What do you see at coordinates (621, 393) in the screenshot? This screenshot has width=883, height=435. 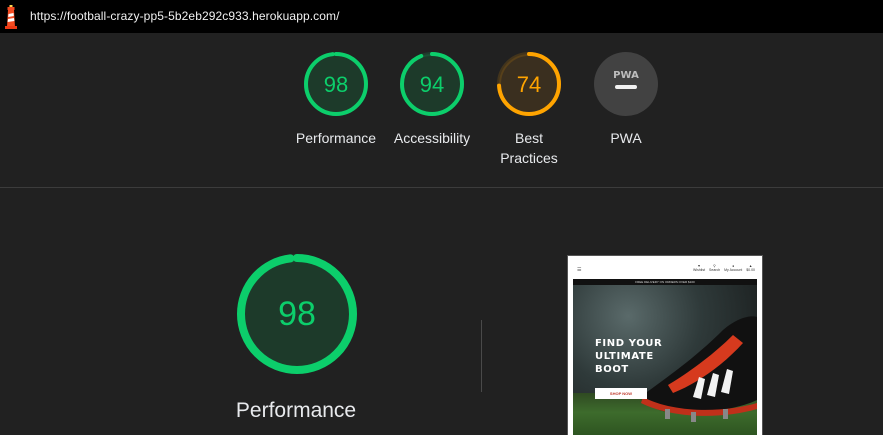 I see `shop-now-button: SHOP NOW` at bounding box center [621, 393].